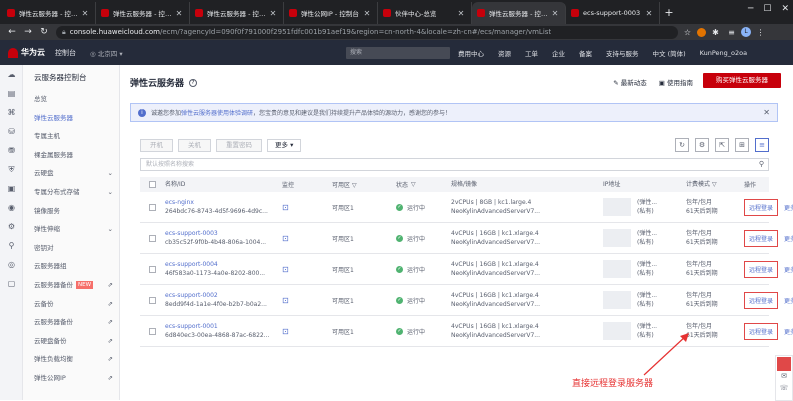 The image size is (793, 401). What do you see at coordinates (47, 211) in the screenshot?
I see `sidebar-item-label-wrap: 镜像服务` at bounding box center [47, 211].